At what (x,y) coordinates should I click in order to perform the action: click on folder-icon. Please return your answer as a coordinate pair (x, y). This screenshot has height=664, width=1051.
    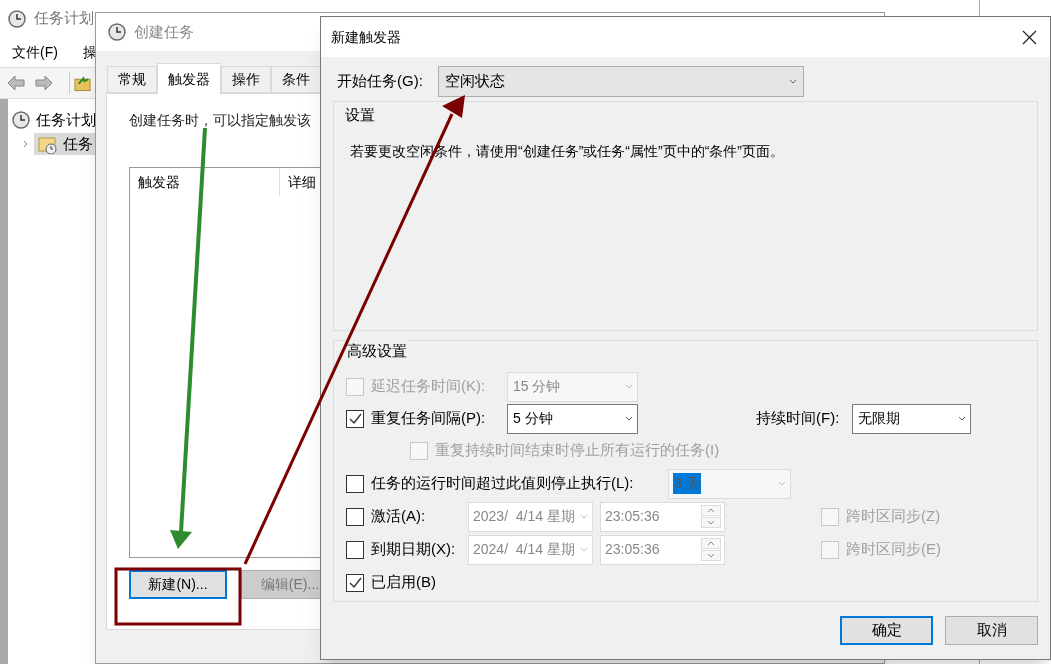
    Looking at the image, I should click on (82, 83).